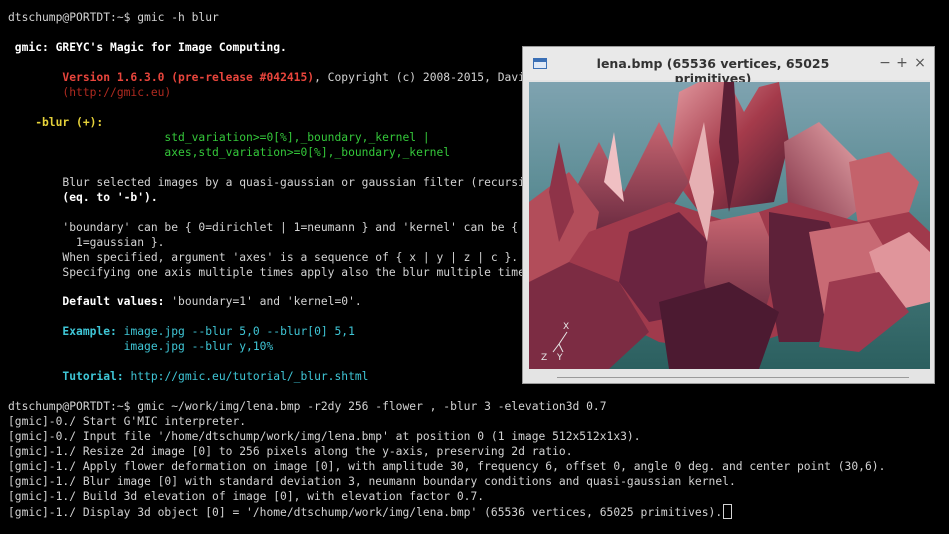 This screenshot has height=534, width=949. What do you see at coordinates (566, 327) in the screenshot?
I see `x-axis-label: X` at bounding box center [566, 327].